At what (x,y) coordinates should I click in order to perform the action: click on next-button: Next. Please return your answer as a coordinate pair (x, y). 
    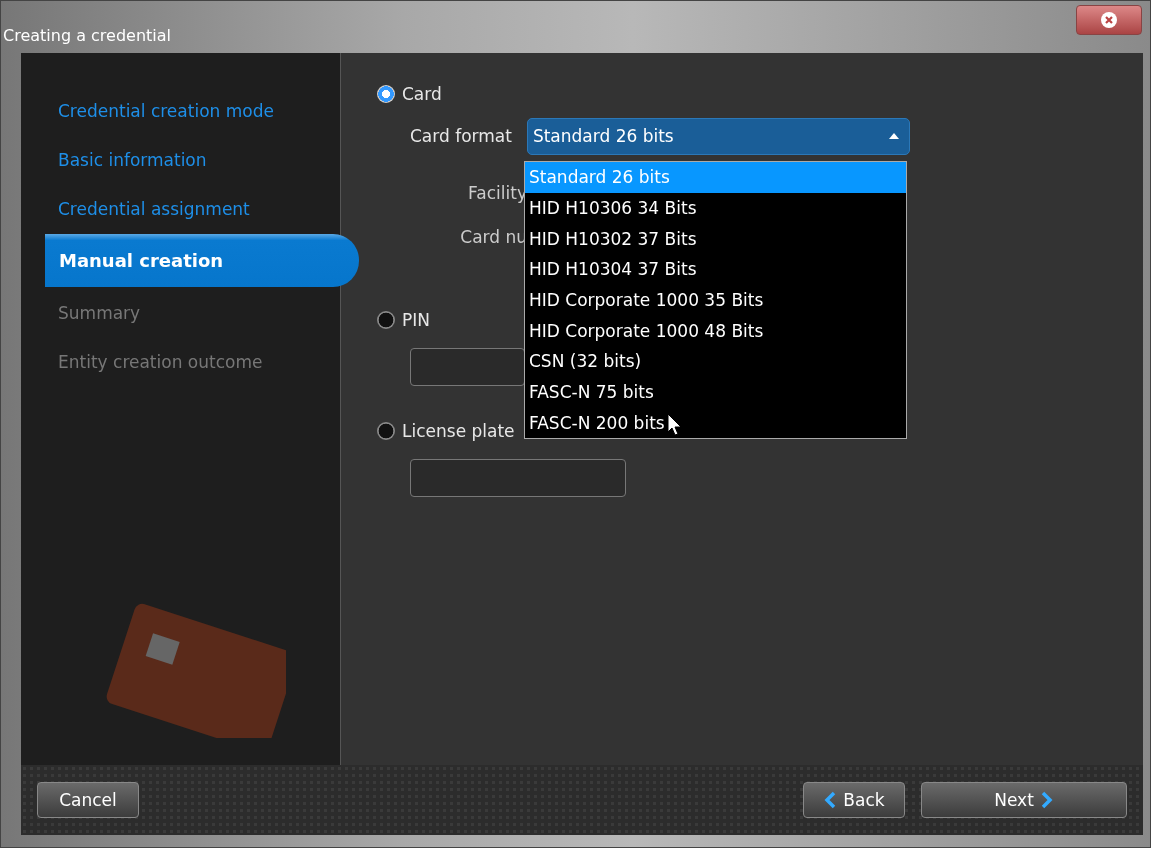
    Looking at the image, I should click on (1024, 800).